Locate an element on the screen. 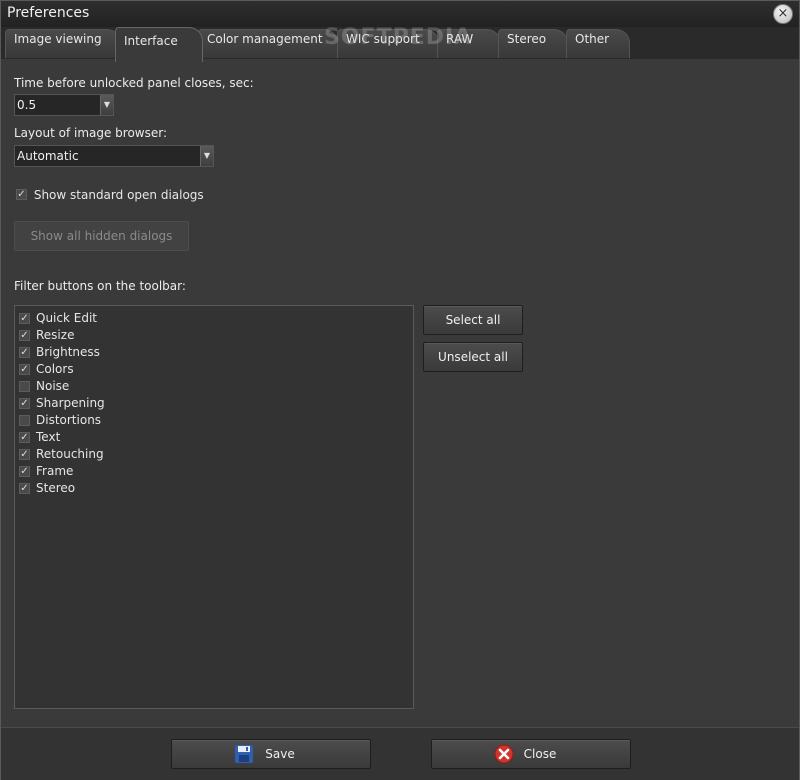  dialog-footer: Save Close is located at coordinates (400, 753).